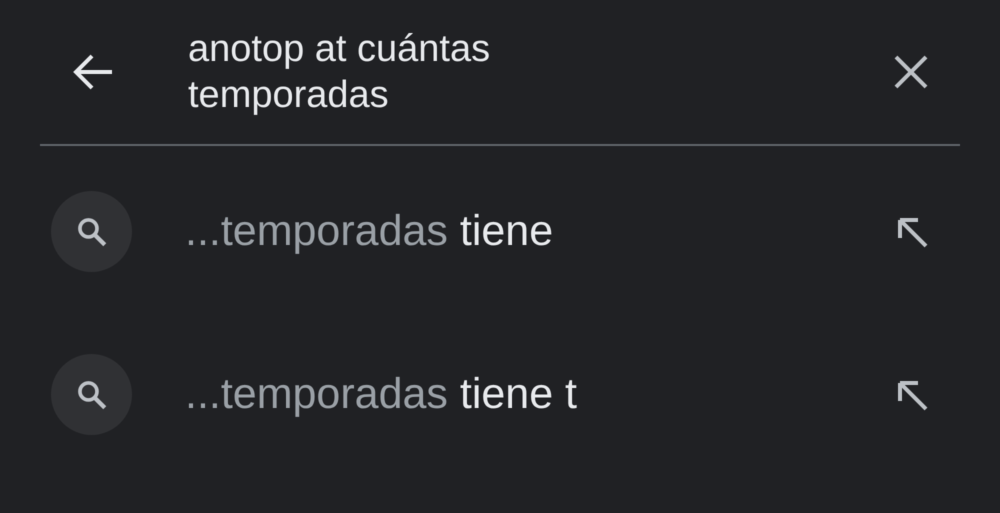 This screenshot has width=1000, height=513. I want to click on close-icon, so click(911, 72).